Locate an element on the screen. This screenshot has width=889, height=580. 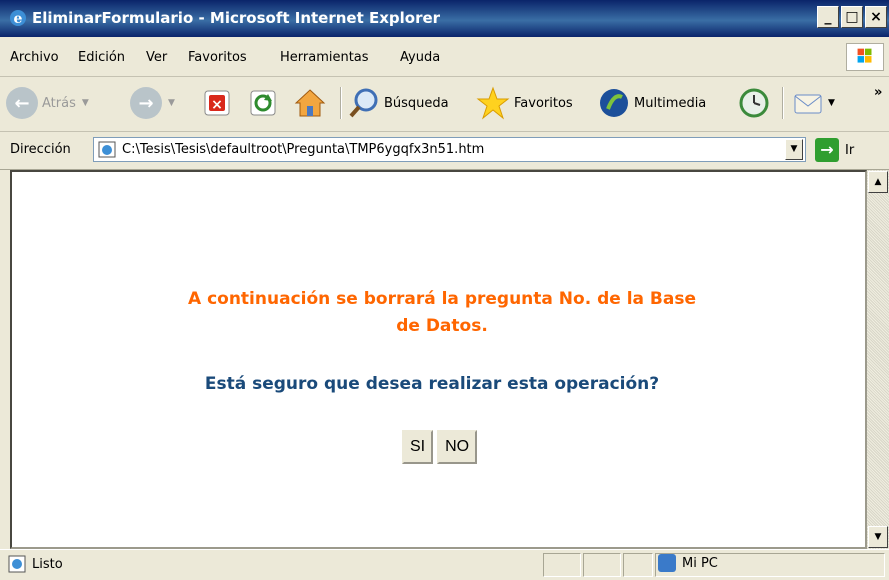
history-icon is located at coordinates (754, 103).